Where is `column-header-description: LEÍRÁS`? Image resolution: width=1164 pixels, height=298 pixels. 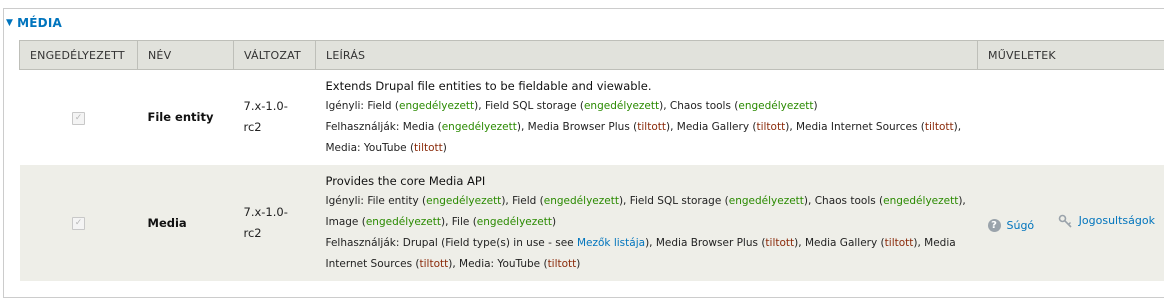
column-header-description: LEÍRÁS is located at coordinates (647, 55).